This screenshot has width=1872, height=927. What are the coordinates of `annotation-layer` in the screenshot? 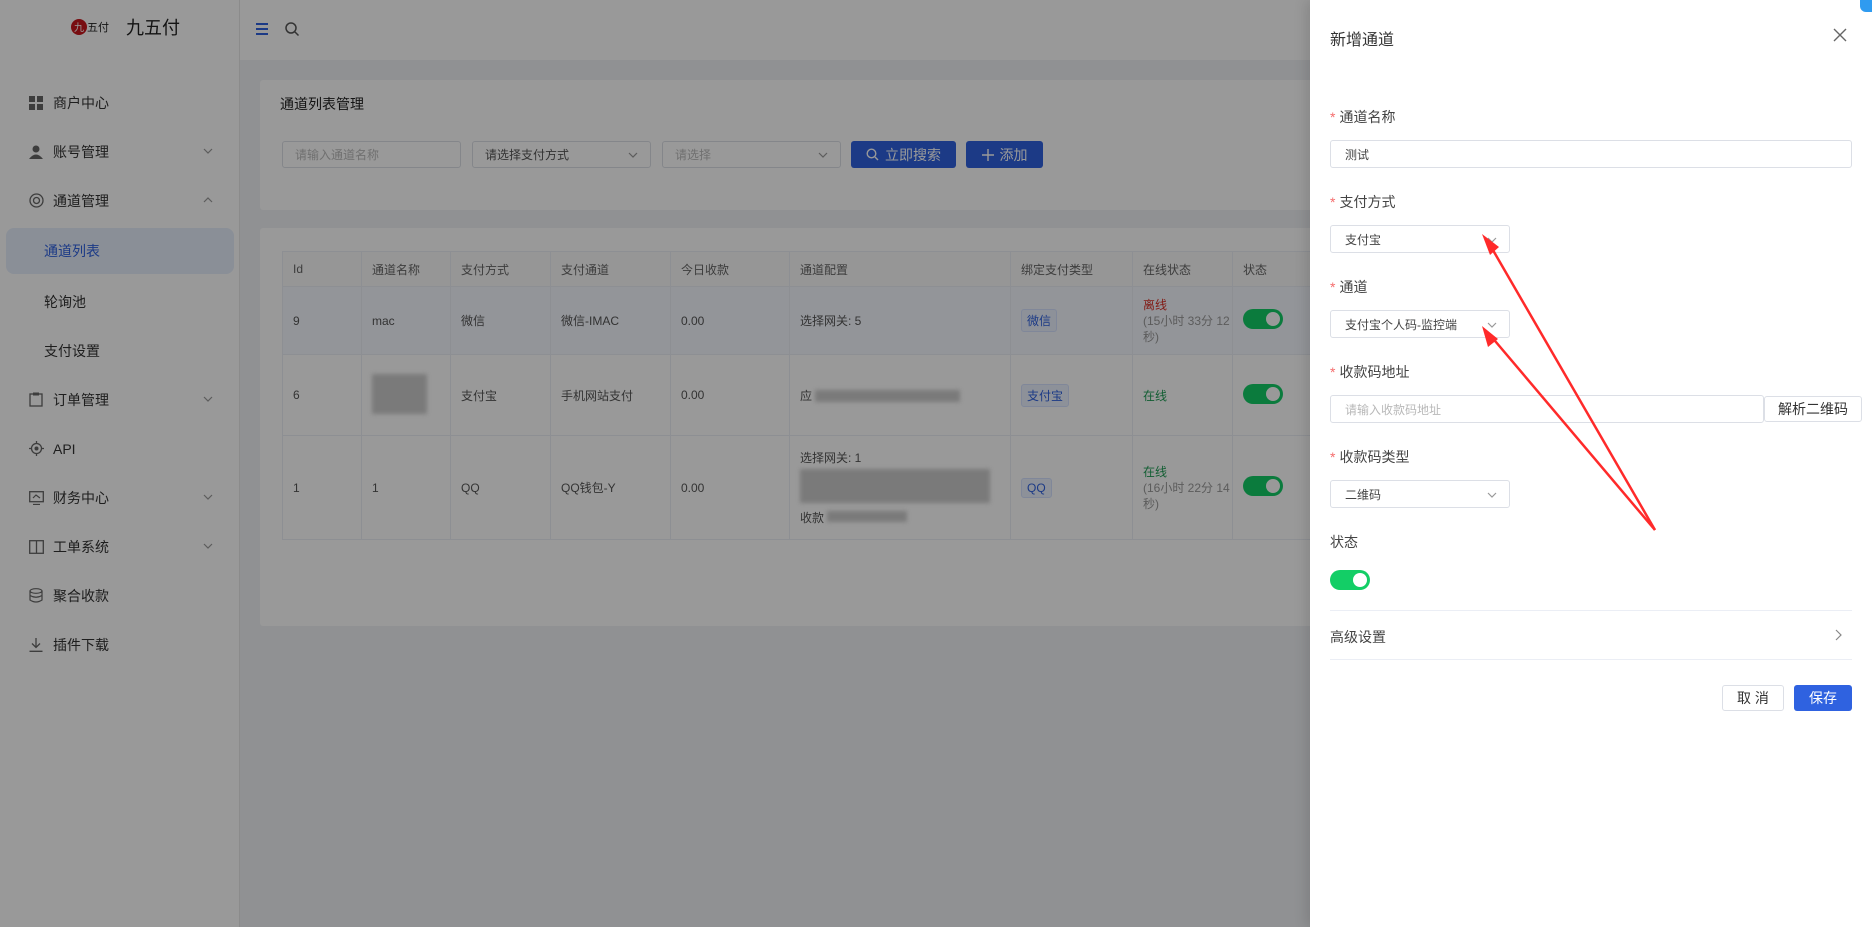 It's located at (1569, 382).